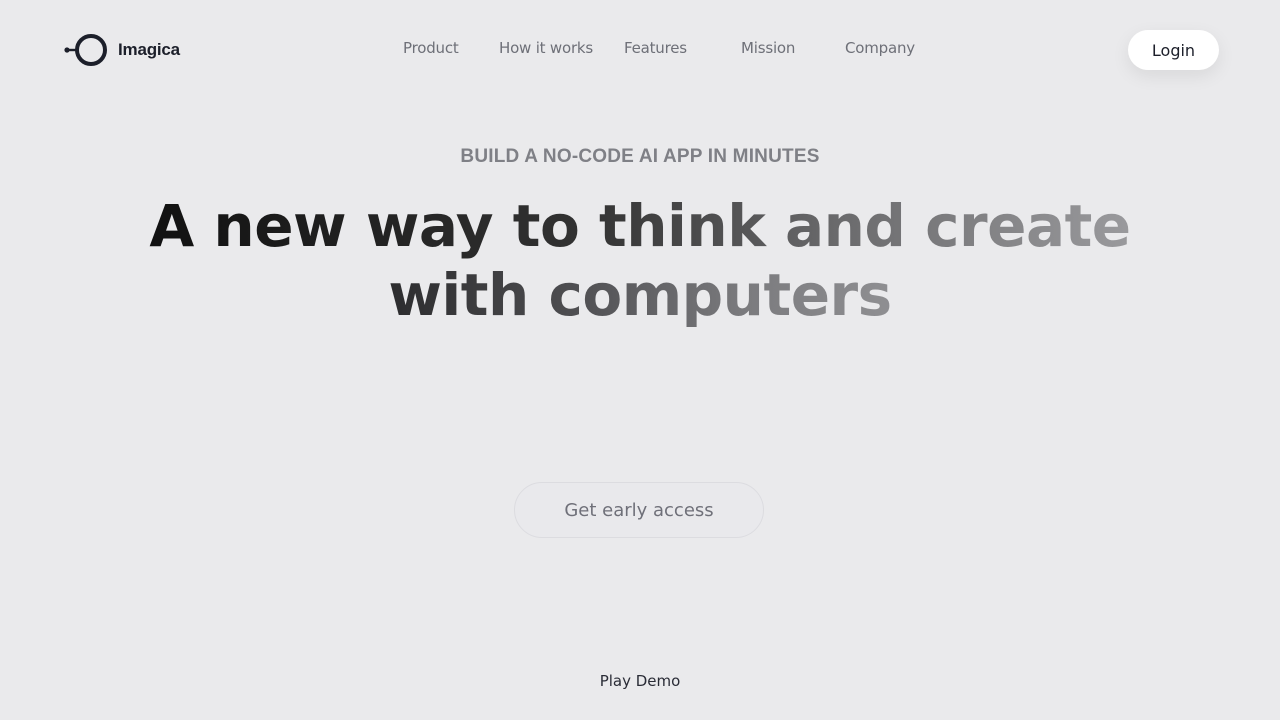 The width and height of the screenshot is (1280, 720). Describe the element at coordinates (149, 49) in the screenshot. I see `brand-name: Imagica` at that location.